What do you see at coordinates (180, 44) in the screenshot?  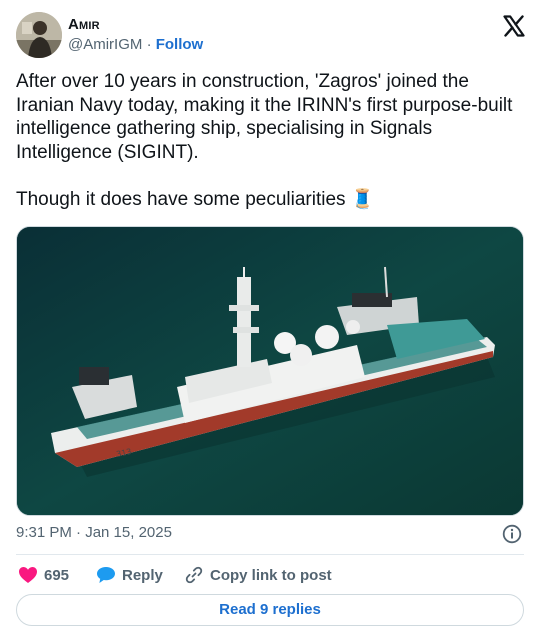 I see `follow-link: Follow` at bounding box center [180, 44].